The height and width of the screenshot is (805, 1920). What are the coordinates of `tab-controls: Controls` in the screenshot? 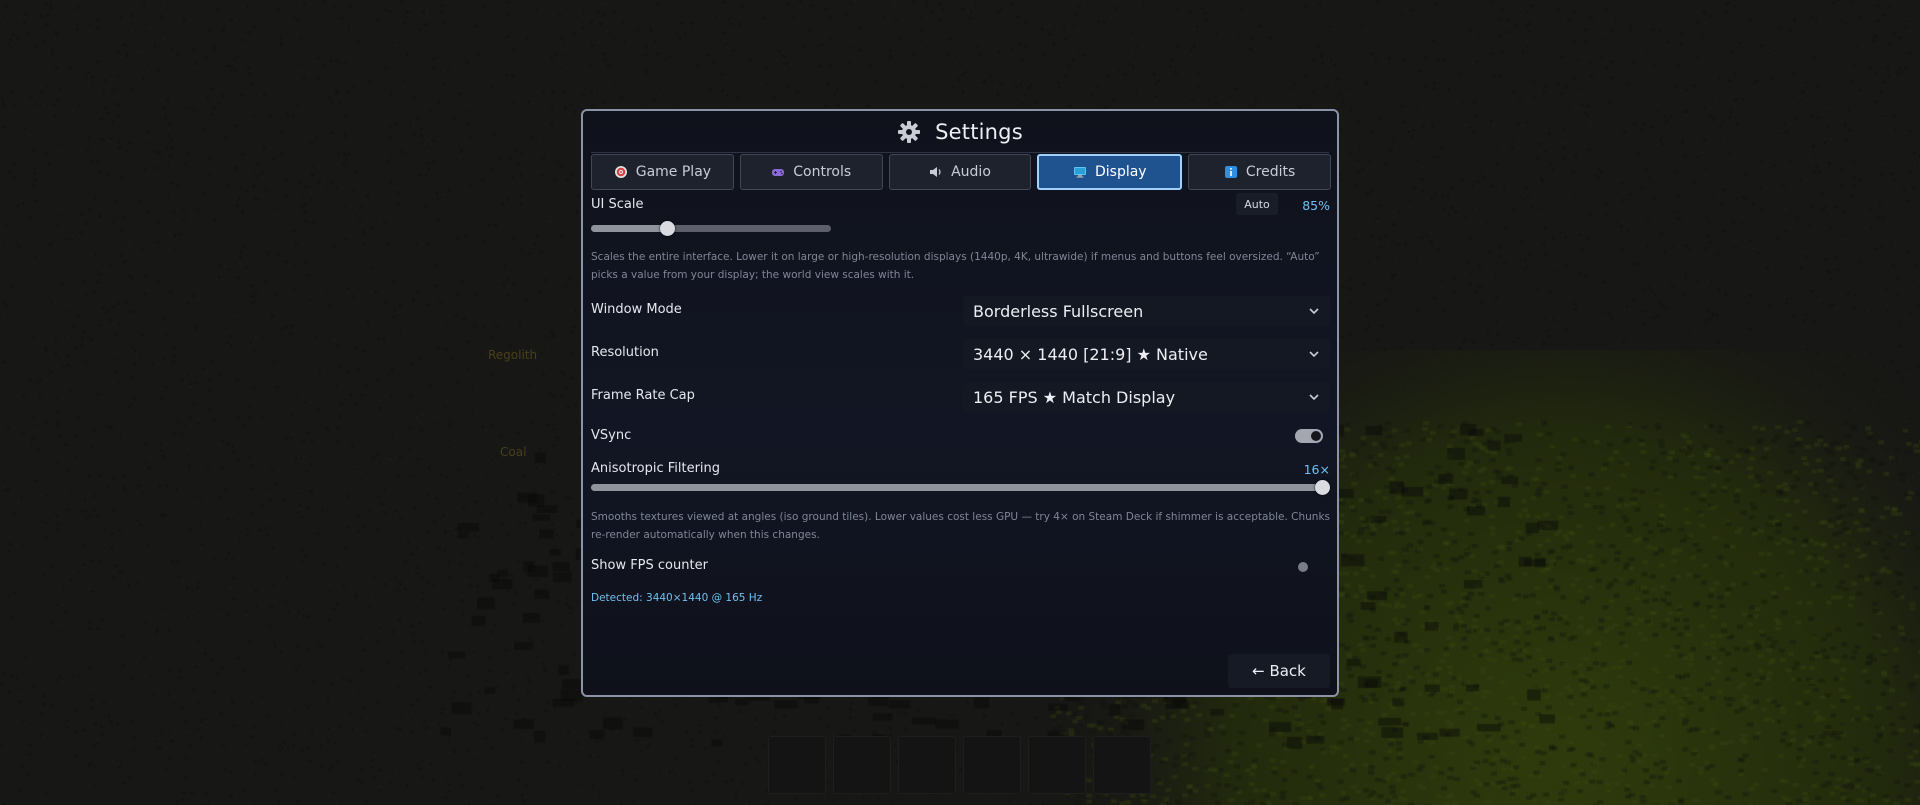 It's located at (811, 172).